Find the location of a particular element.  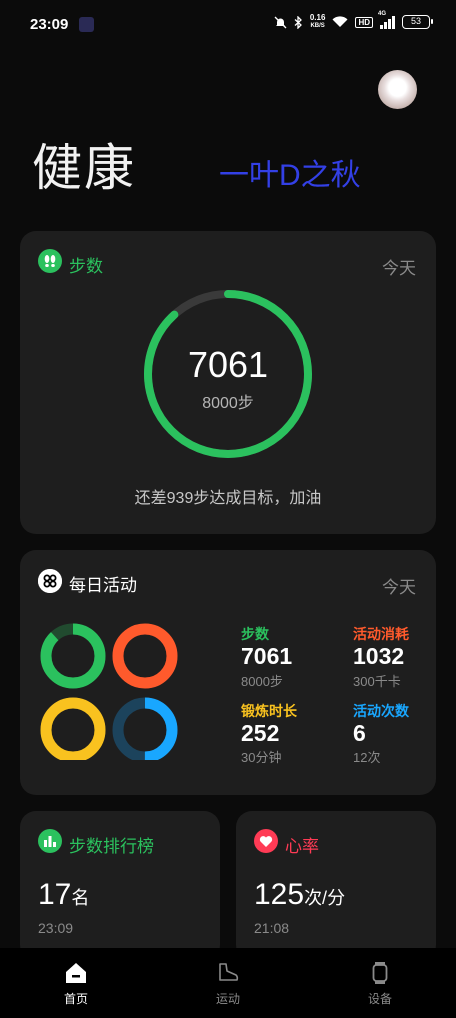

status-bar: 23:09 0.16 KB/S HD 4G 53 is located at coordinates (228, 26).